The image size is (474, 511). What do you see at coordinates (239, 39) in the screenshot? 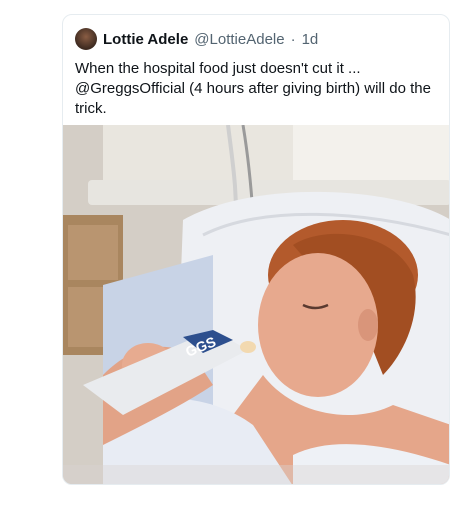
I see `user-handle: @LottieAdele` at bounding box center [239, 39].